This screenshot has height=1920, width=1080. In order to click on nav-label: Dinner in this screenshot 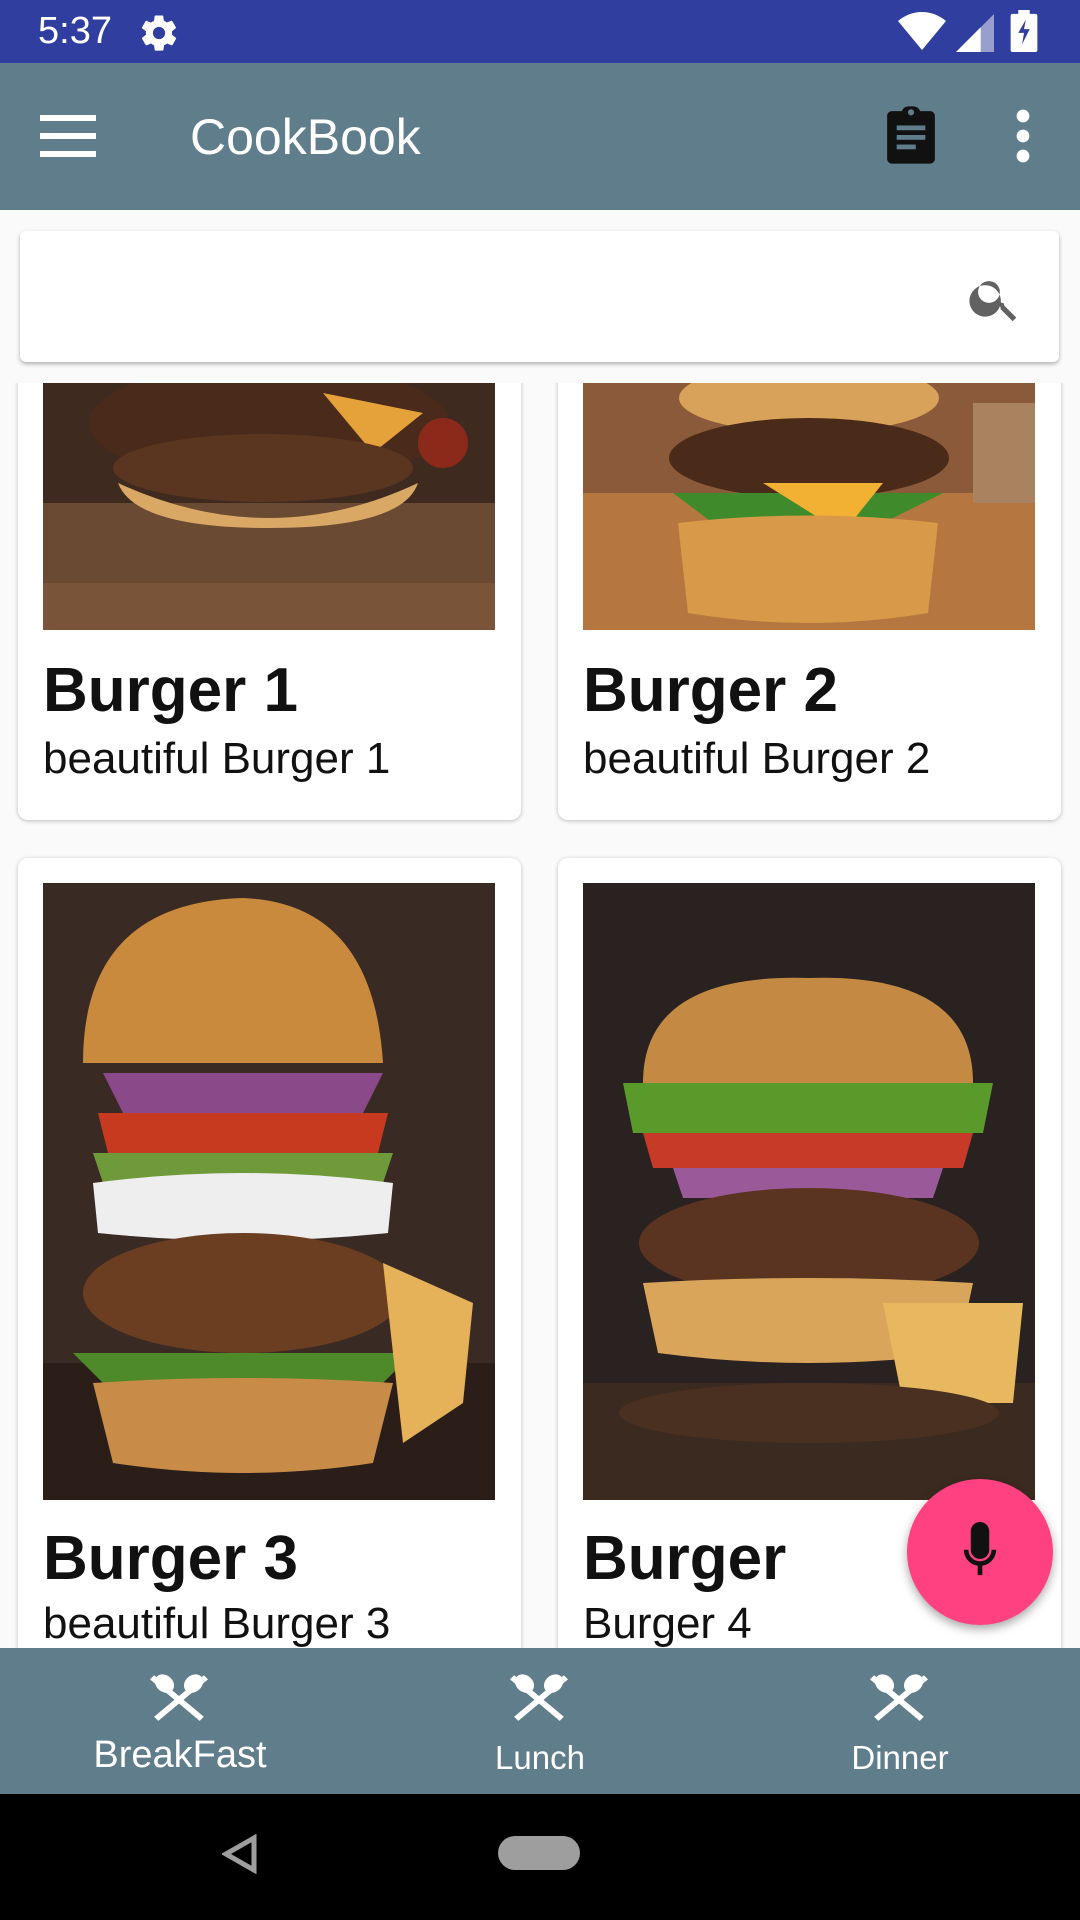, I will do `click(900, 1757)`.